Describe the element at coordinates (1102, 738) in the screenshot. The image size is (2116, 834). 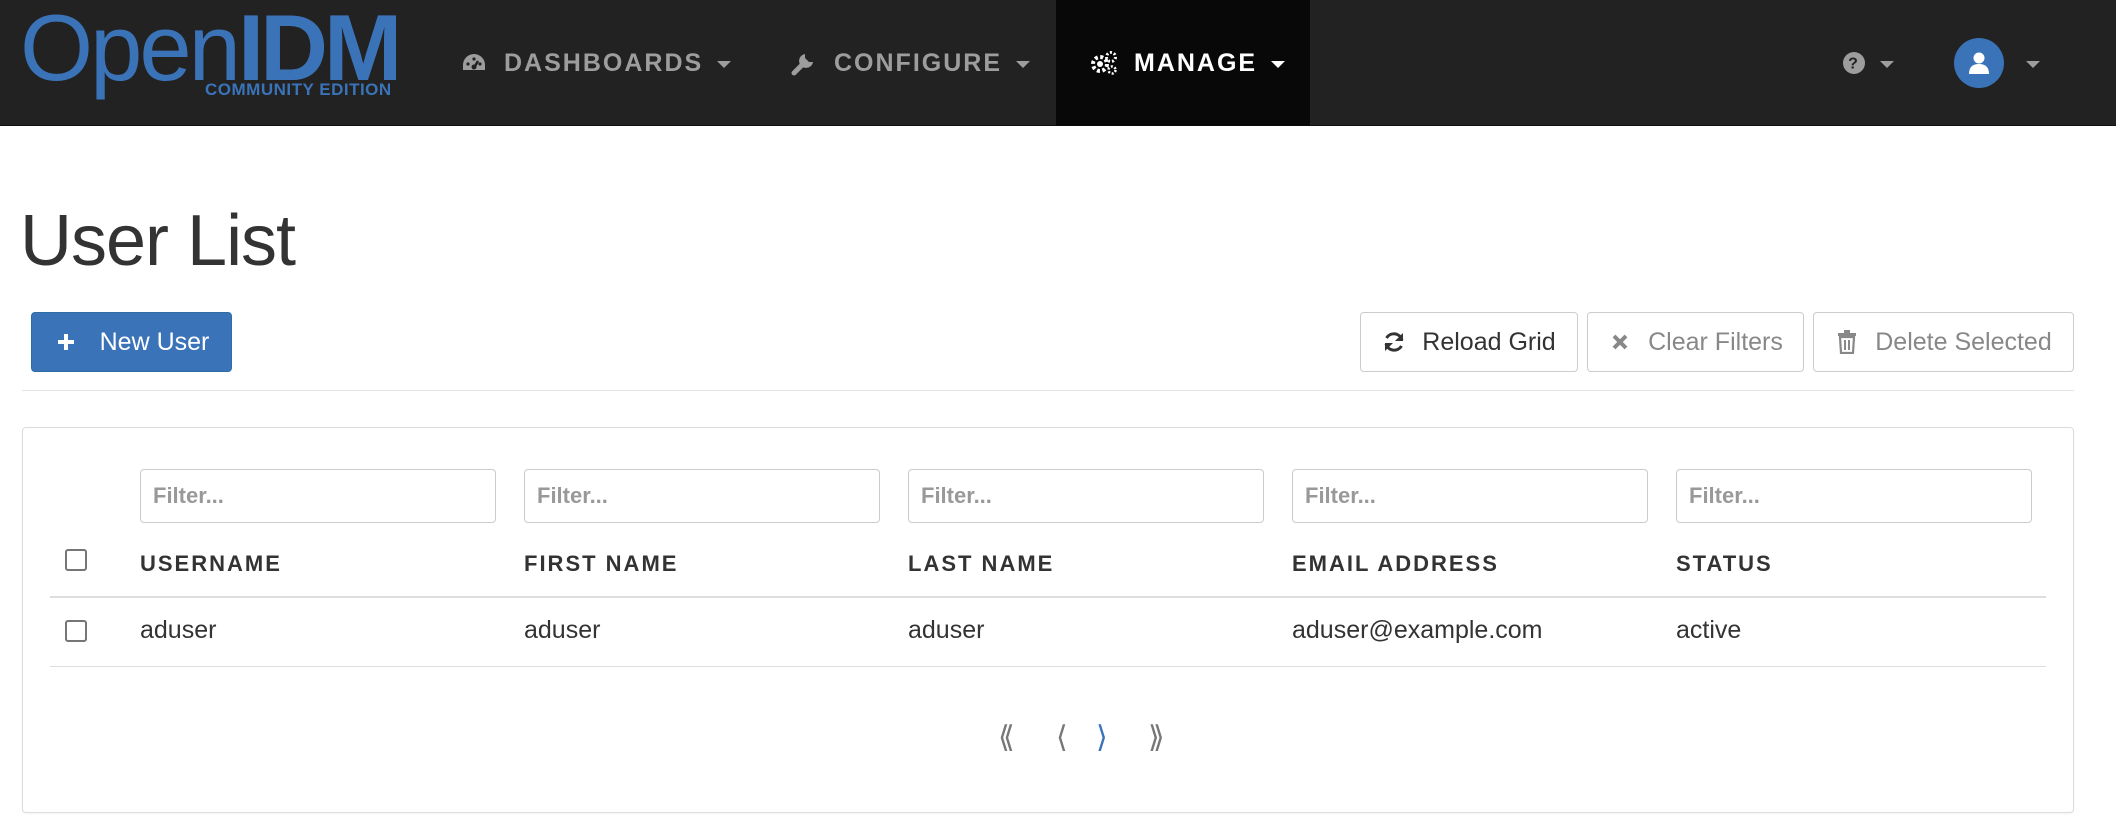
I see `pager-next-button: ⟩` at that location.